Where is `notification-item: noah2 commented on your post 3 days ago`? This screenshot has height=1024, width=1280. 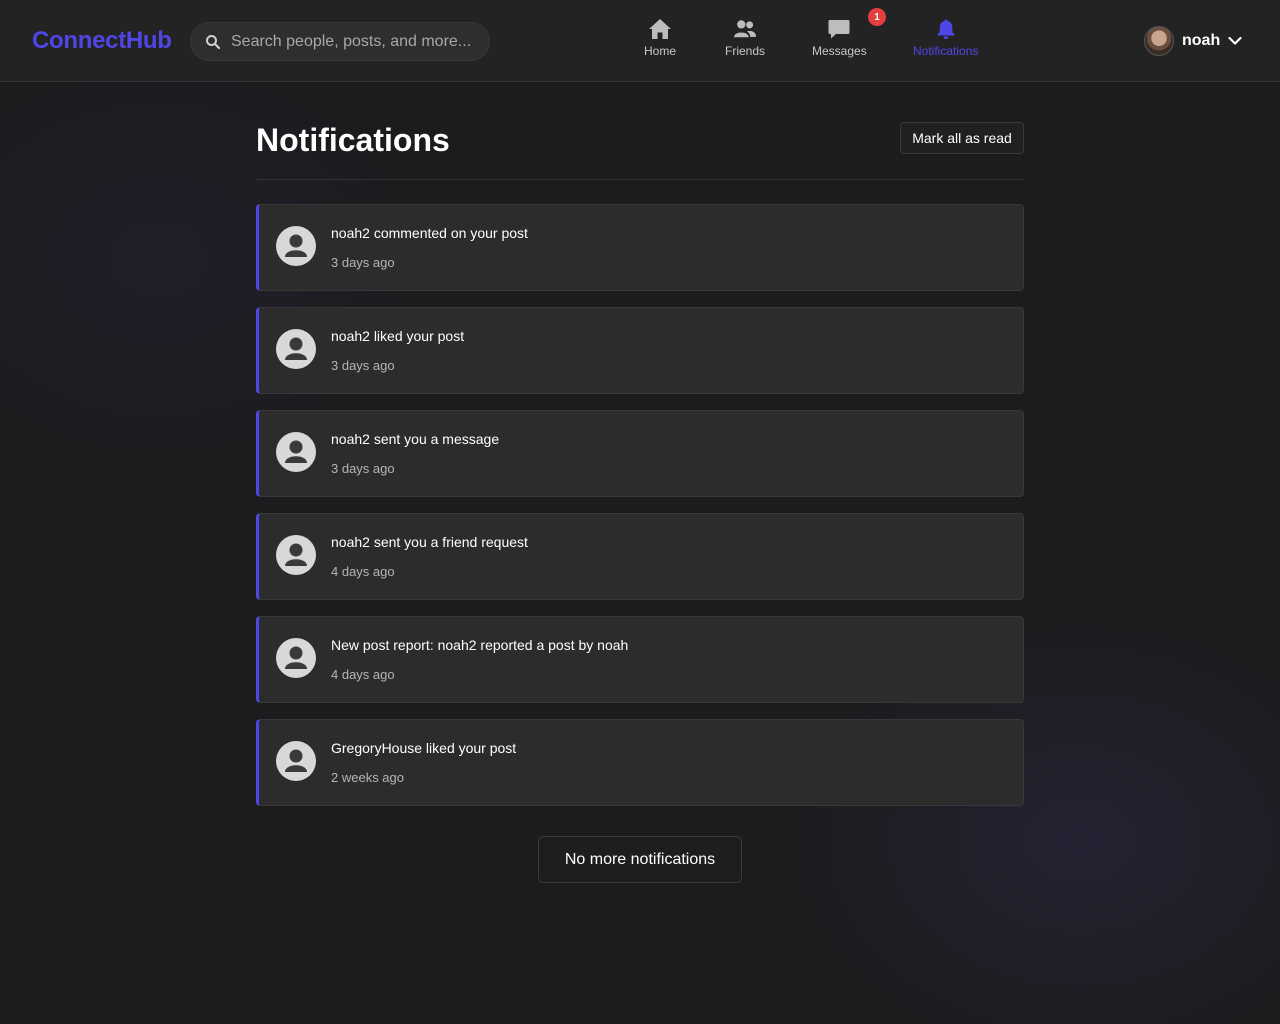
notification-item: noah2 commented on your post 3 days ago is located at coordinates (640, 247).